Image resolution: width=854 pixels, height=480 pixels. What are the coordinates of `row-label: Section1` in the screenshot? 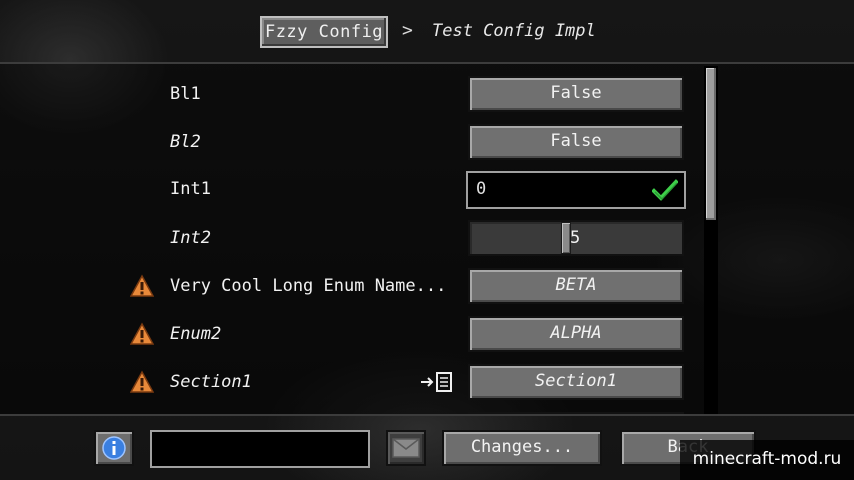 It's located at (211, 382).